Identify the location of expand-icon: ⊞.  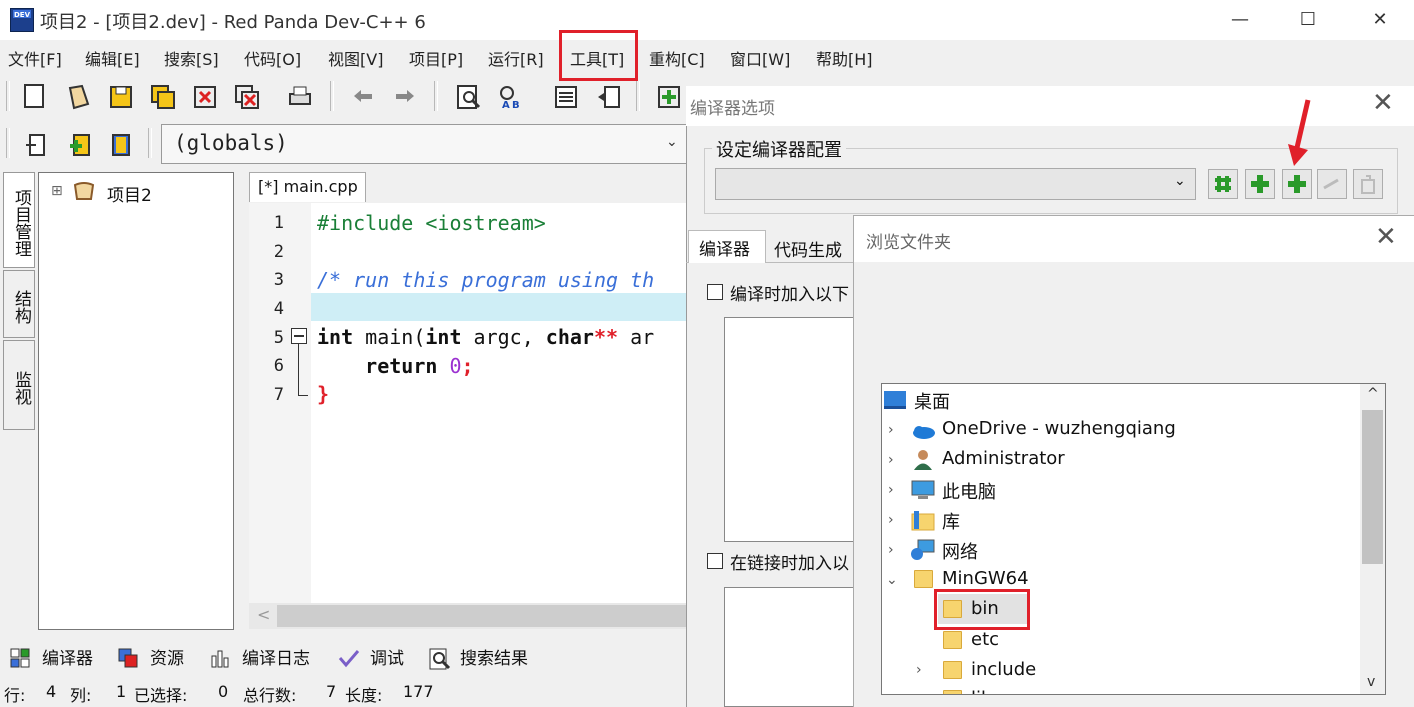
(57, 191).